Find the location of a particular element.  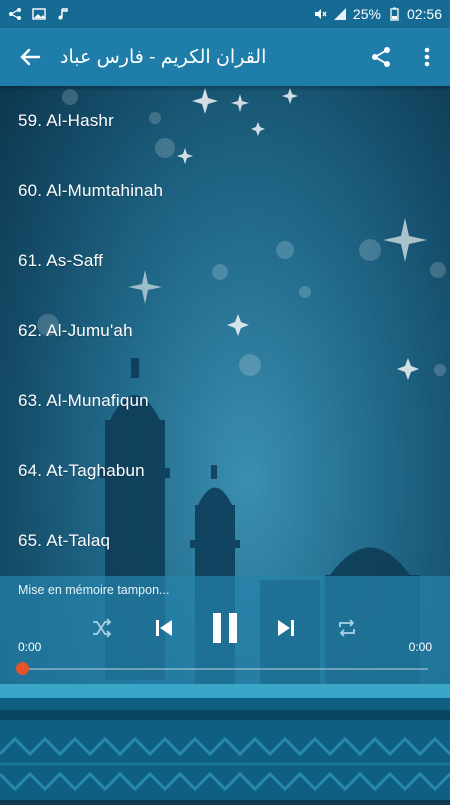

image-icon is located at coordinates (39, 14).